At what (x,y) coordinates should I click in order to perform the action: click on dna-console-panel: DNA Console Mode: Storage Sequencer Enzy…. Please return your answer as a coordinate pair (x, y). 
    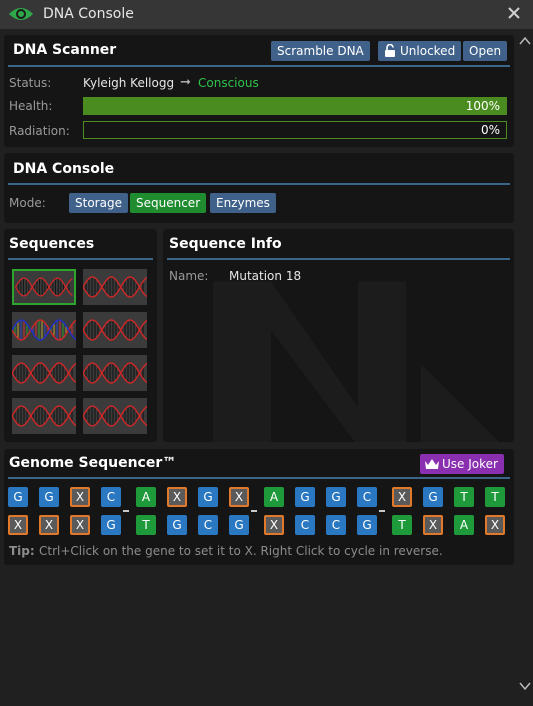
    Looking at the image, I should click on (259, 188).